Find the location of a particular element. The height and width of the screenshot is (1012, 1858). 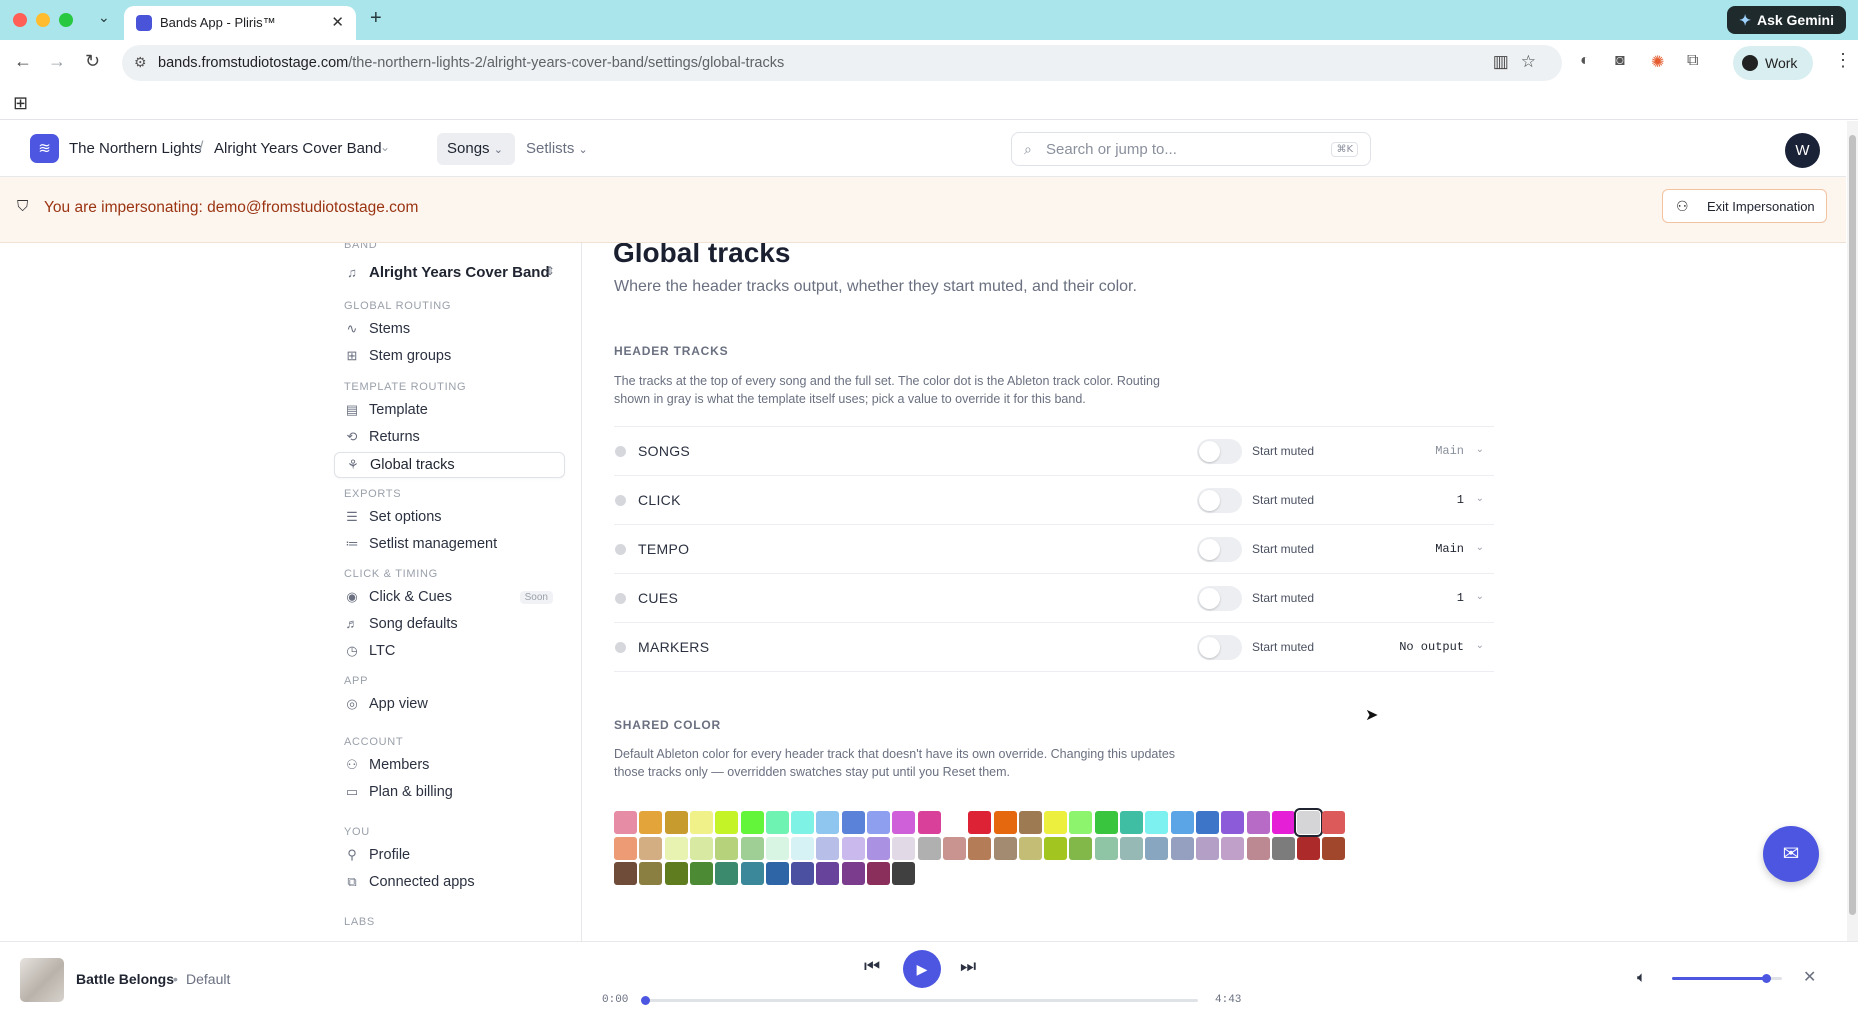

browser-menu-icon: ⋮ is located at coordinates (1843, 60).